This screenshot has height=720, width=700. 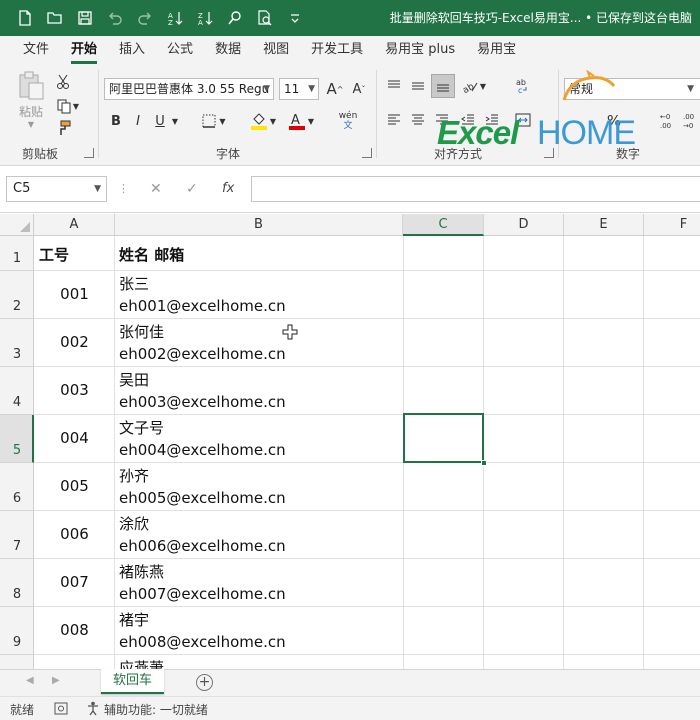 I want to click on cell-b7-line2: eh006@excelhome.cn, so click(x=202, y=546).